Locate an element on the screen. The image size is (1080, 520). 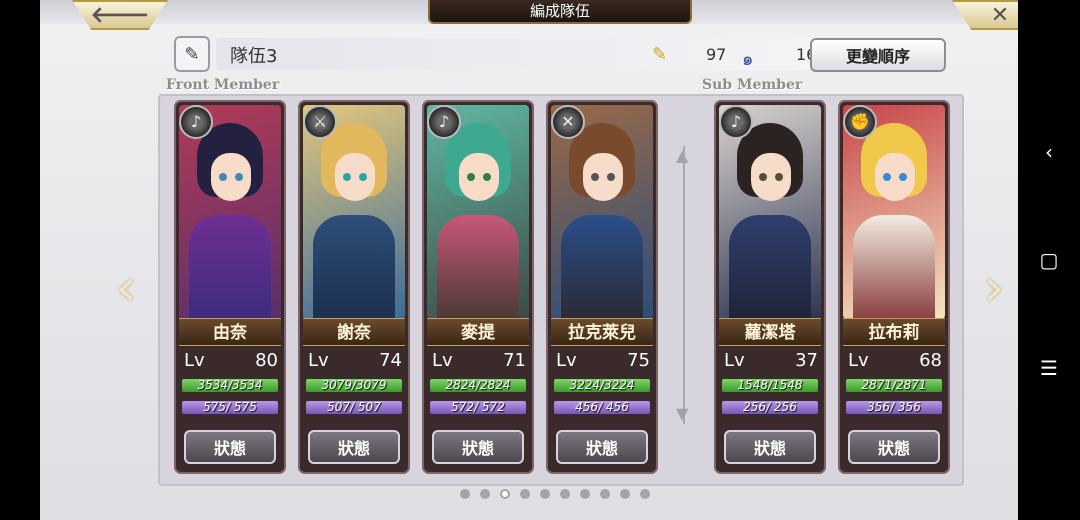
hp-bar: 2871/2871 is located at coordinates (894, 385).